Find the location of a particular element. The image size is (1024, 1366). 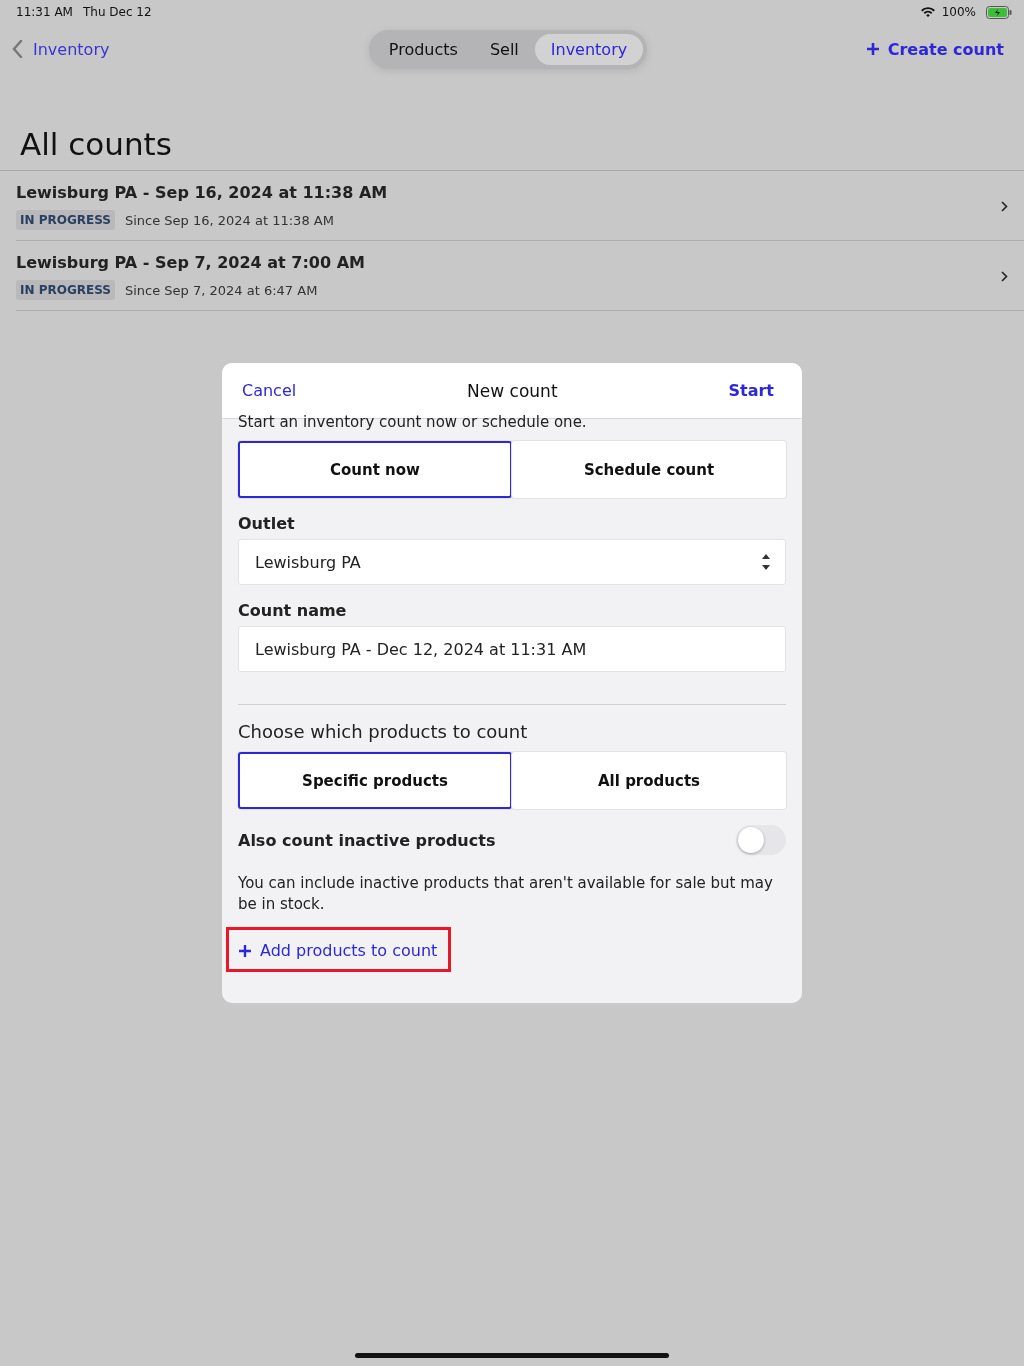

toggle-switch is located at coordinates (761, 840).